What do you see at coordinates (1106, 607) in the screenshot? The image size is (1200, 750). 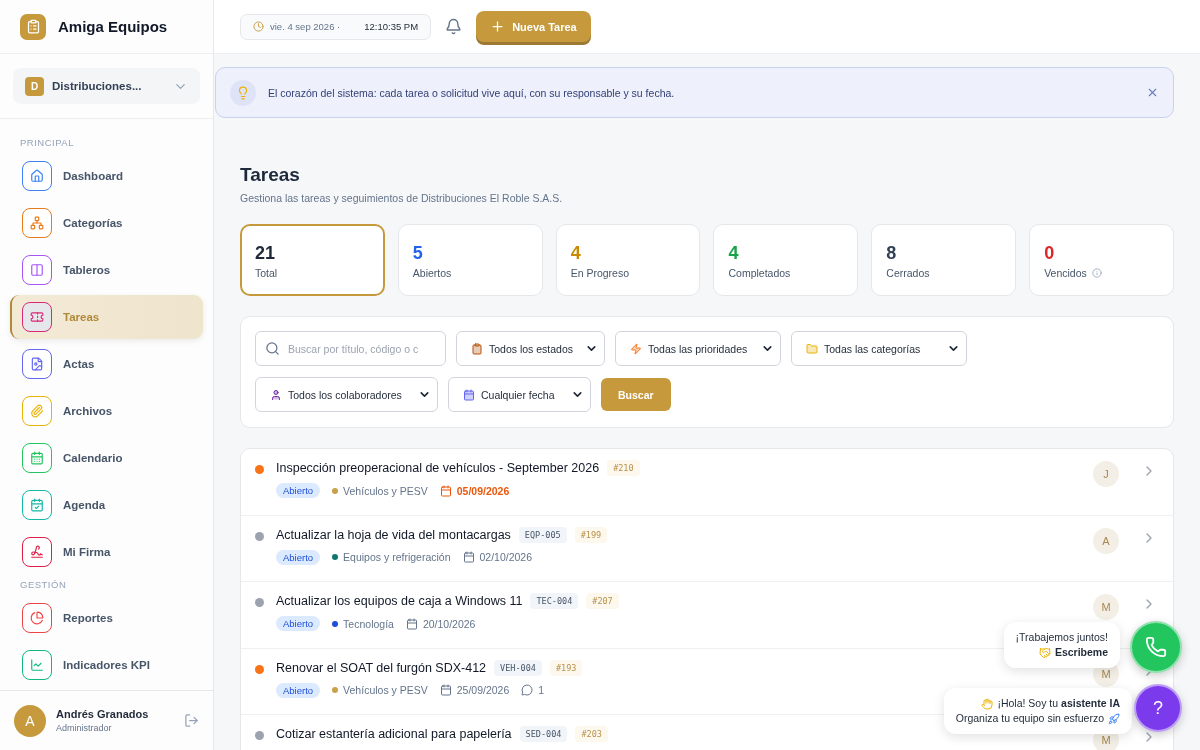 I see `assignee-avatar: M` at bounding box center [1106, 607].